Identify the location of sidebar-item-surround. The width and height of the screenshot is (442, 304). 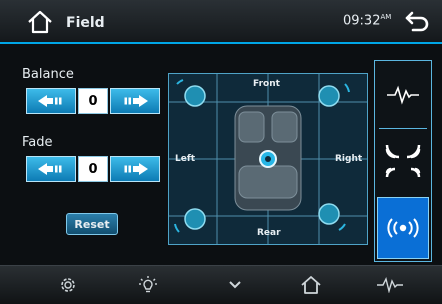
(403, 228).